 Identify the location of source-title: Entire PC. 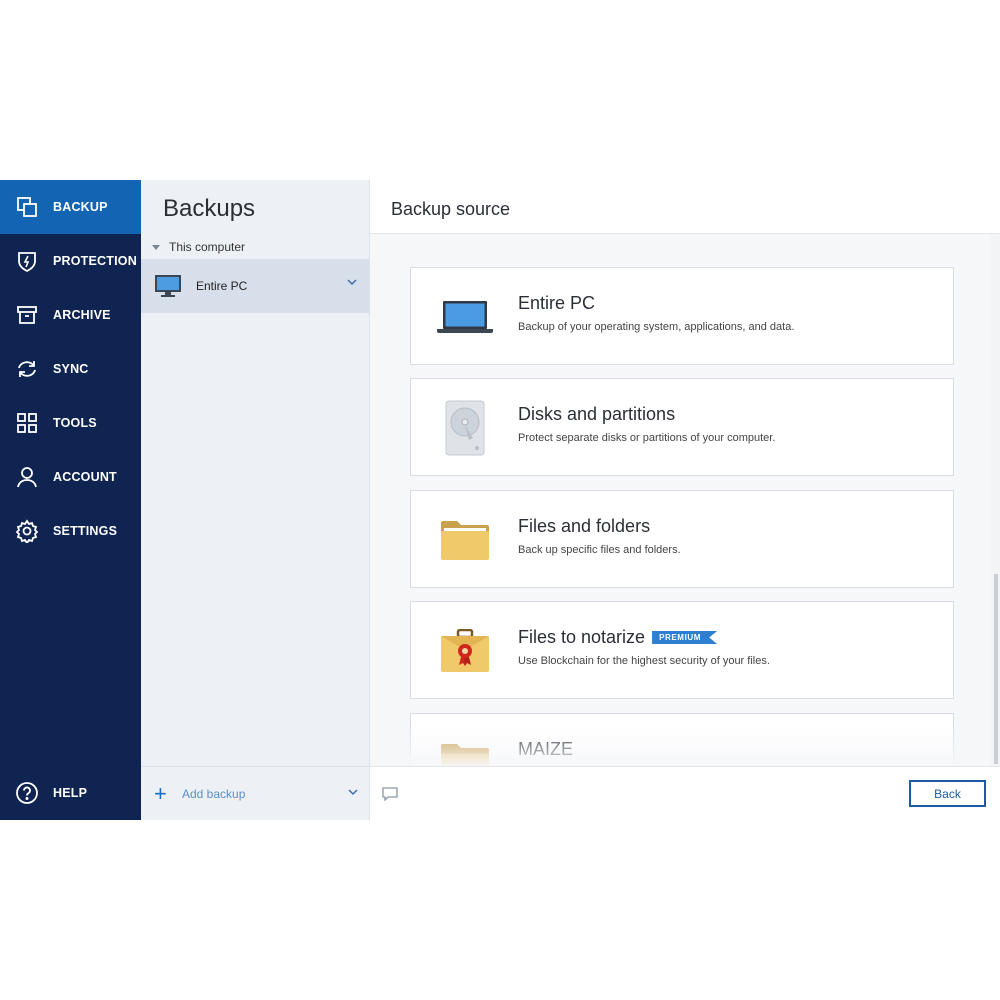
(557, 303).